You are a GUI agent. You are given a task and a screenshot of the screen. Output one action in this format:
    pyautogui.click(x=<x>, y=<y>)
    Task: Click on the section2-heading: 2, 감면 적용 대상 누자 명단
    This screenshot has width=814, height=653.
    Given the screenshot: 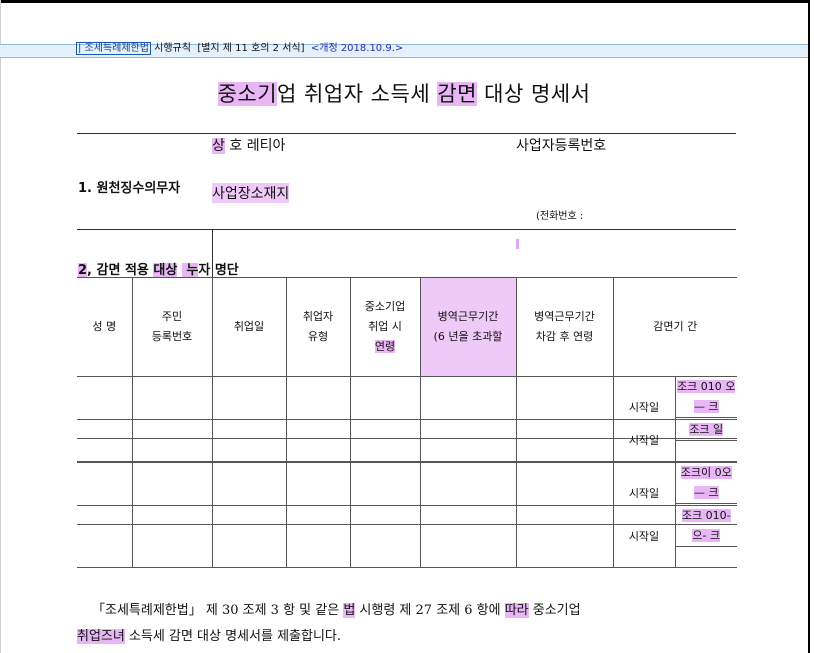 What is the action you would take?
    pyautogui.click(x=158, y=268)
    